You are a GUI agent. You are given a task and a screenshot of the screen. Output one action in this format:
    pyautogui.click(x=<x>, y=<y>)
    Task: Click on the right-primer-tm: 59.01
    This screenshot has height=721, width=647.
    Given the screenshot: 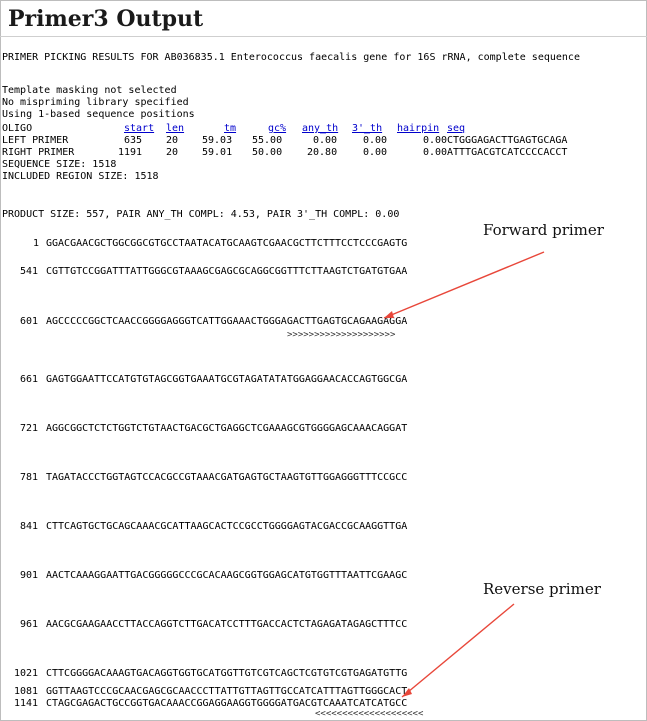 What is the action you would take?
    pyautogui.click(x=217, y=152)
    